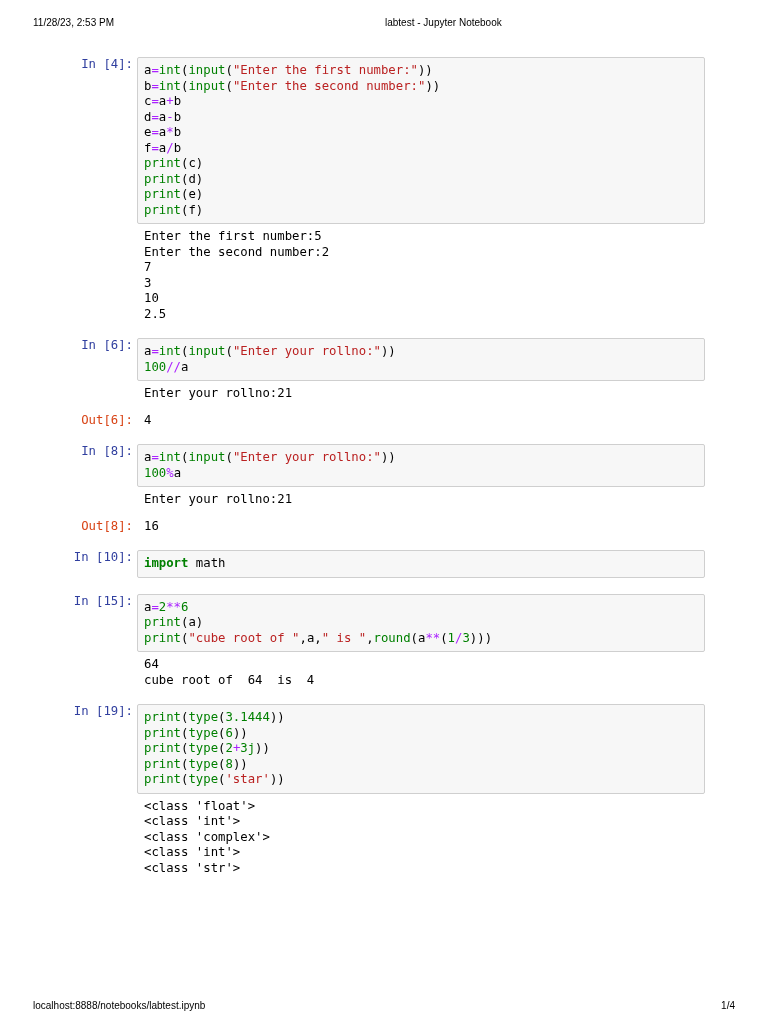 The width and height of the screenshot is (768, 1024). Describe the element at coordinates (107, 420) in the screenshot. I see `output-prompt: Out[6]:` at that location.